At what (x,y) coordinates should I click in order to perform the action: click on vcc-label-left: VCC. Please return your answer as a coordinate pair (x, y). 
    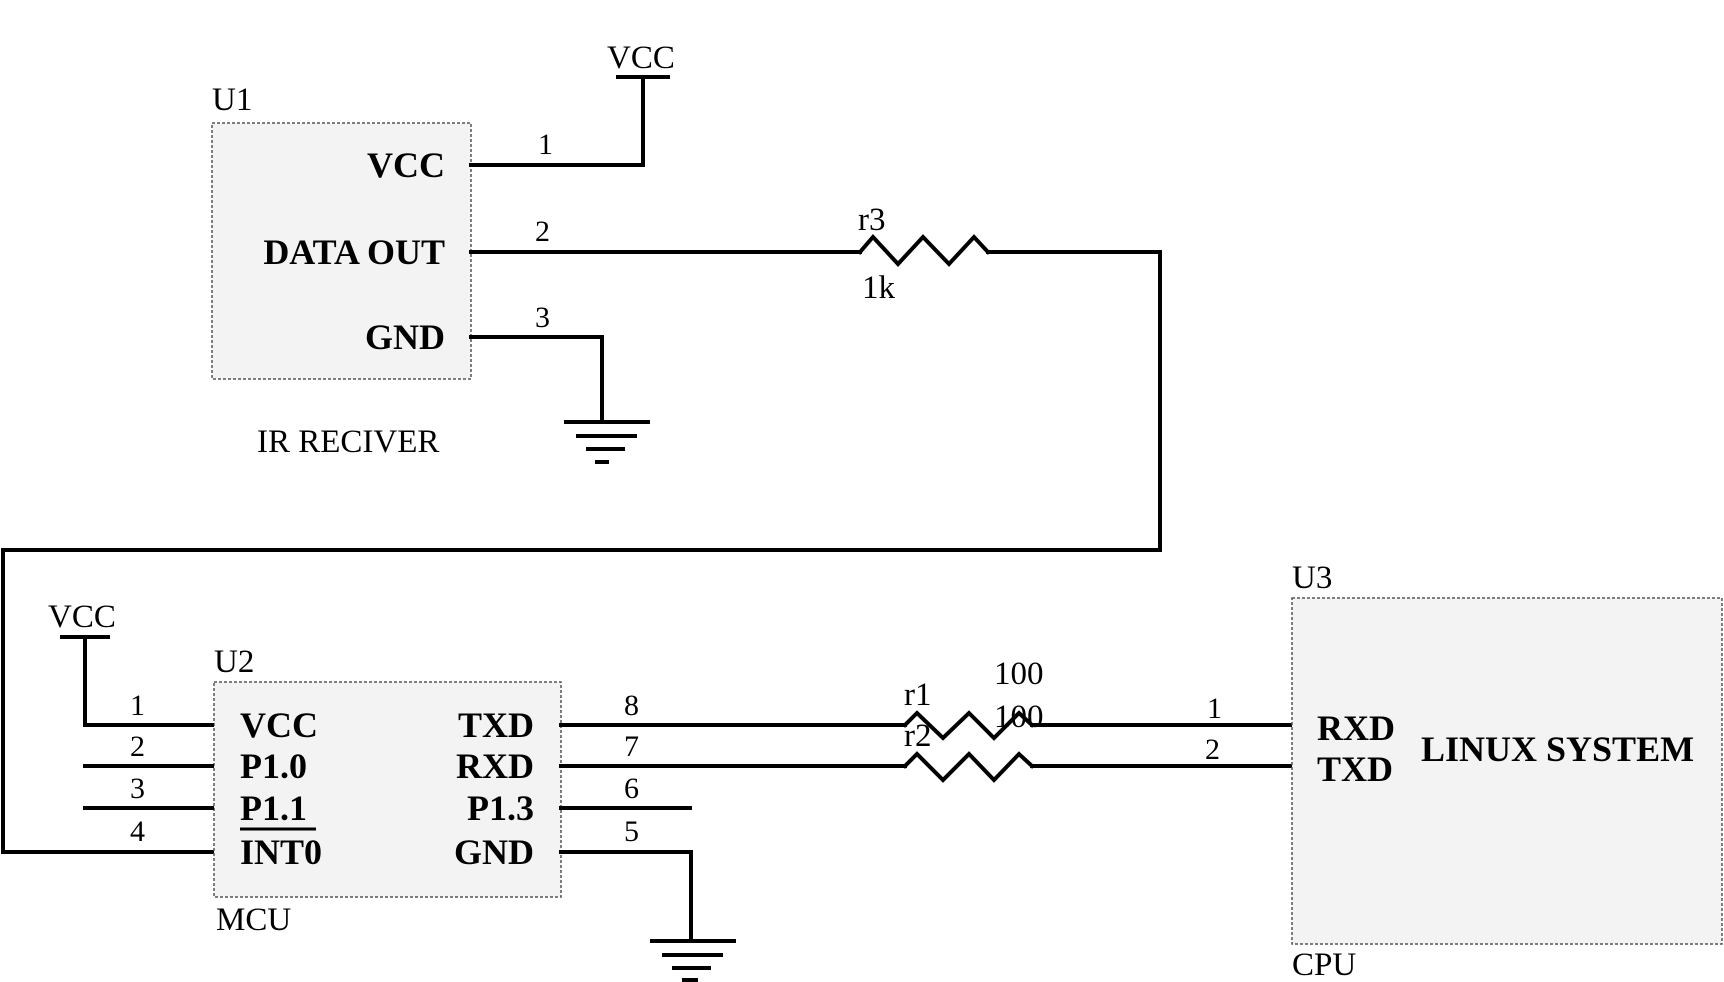
    Looking at the image, I should click on (82, 617).